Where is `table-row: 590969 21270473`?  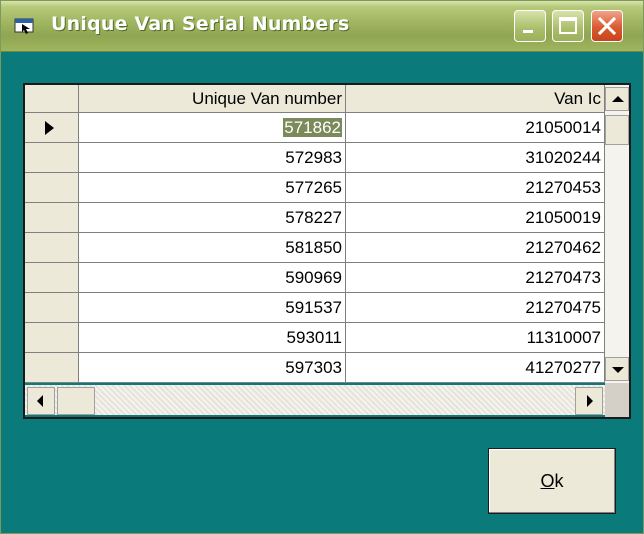
table-row: 590969 21270473 is located at coordinates (315, 278).